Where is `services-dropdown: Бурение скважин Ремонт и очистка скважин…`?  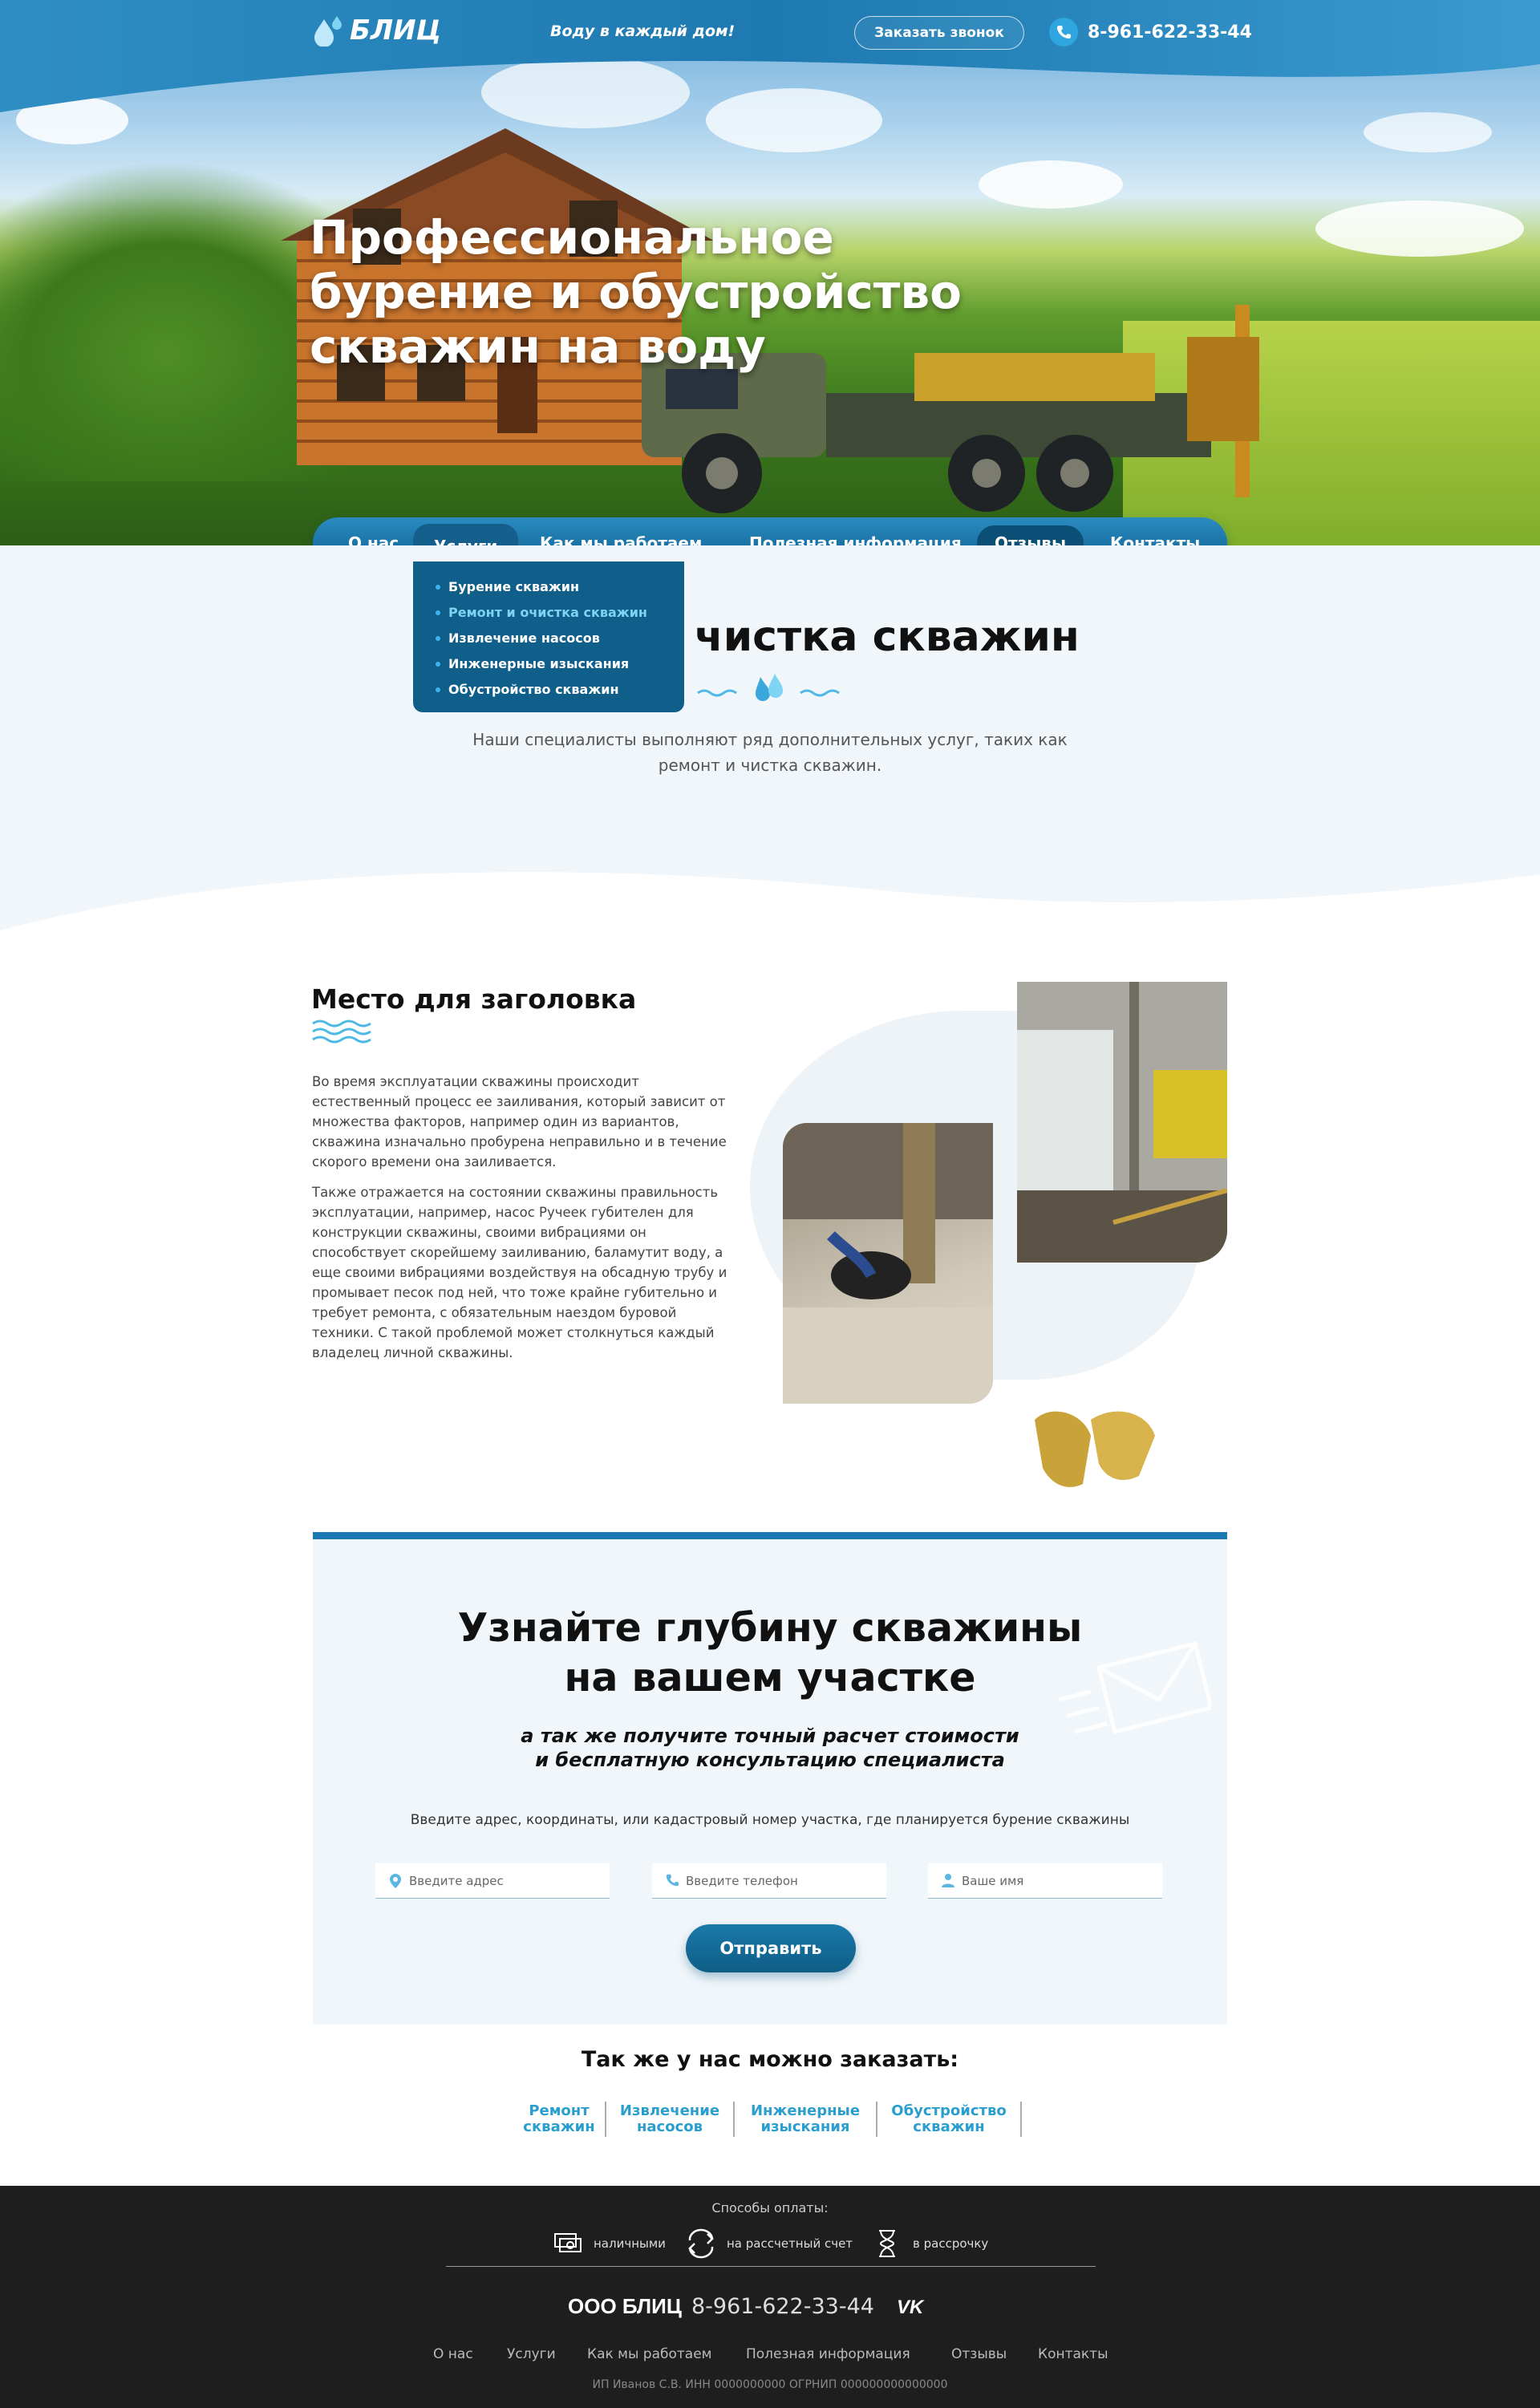
services-dropdown: Бурение скважин Ремонт и очистка скважин… is located at coordinates (548, 636).